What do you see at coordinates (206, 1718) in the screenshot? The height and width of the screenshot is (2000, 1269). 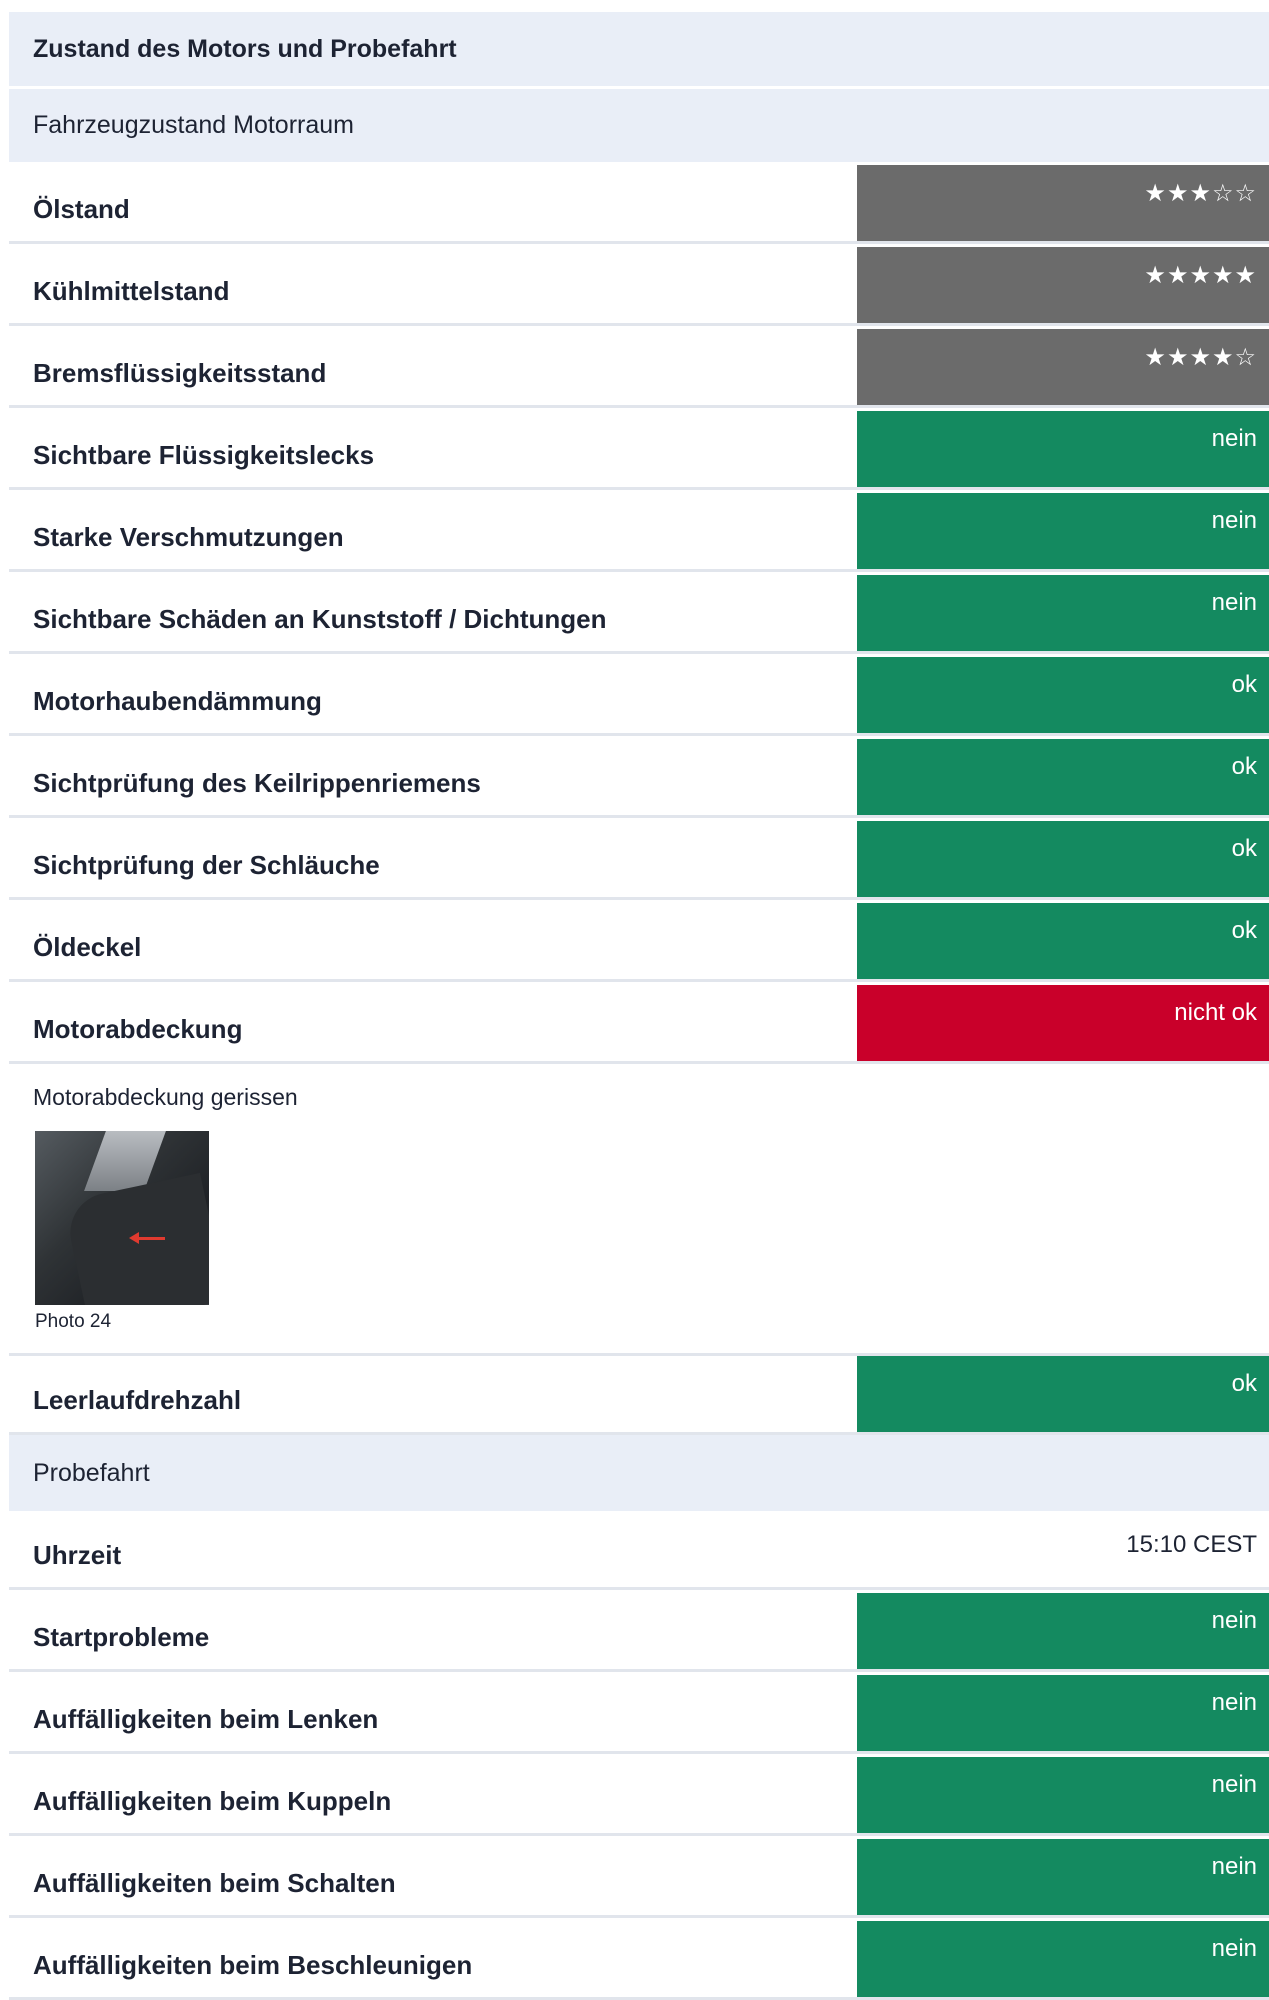 I see `row-label: Auffälligkeiten beim Lenken` at bounding box center [206, 1718].